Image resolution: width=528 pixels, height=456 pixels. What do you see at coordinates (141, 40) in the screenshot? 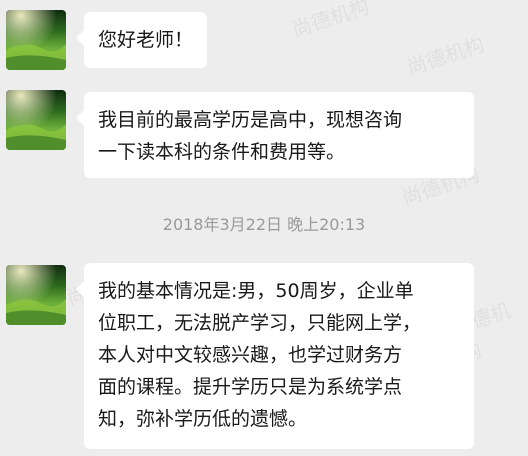
I see `message-bubble: 您好老师！` at bounding box center [141, 40].